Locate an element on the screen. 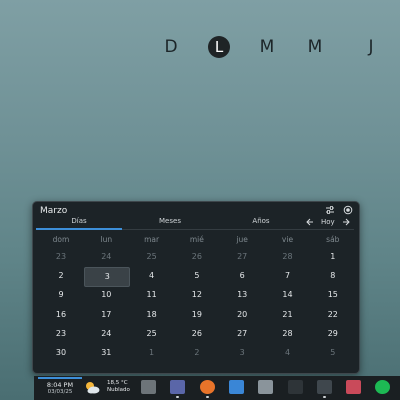  image-viewer-icon is located at coordinates (266, 387).